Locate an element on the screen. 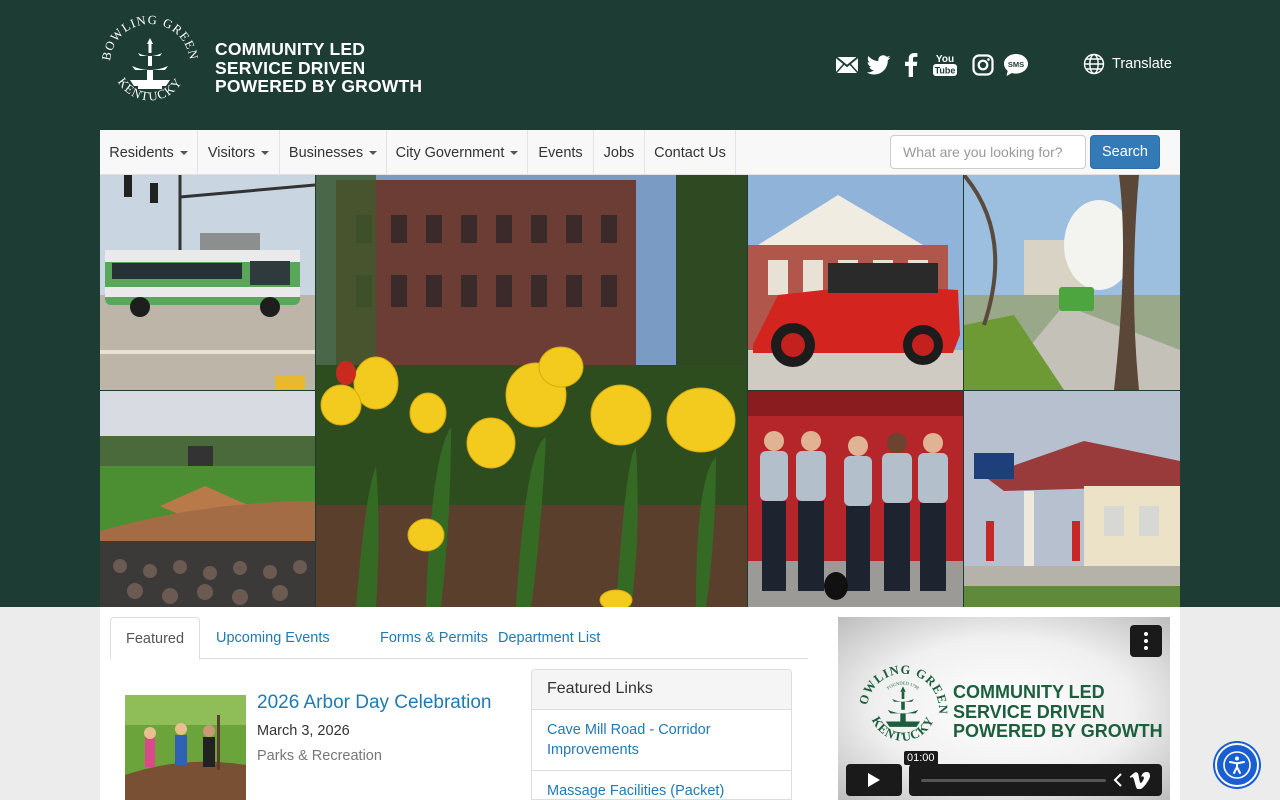 Image resolution: width=1280 pixels, height=800 pixels. video-tagline-line-3: POWERED BY GROWTH is located at coordinates (1058, 731).